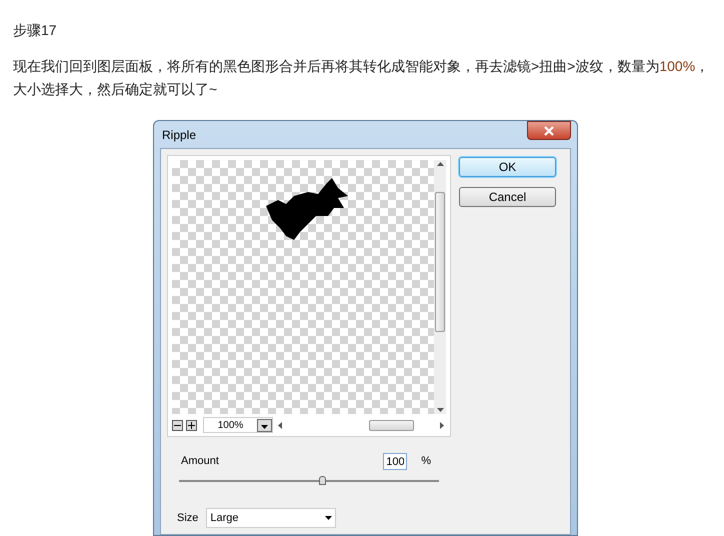  What do you see at coordinates (187, 518) in the screenshot?
I see `size-label: Size` at bounding box center [187, 518].